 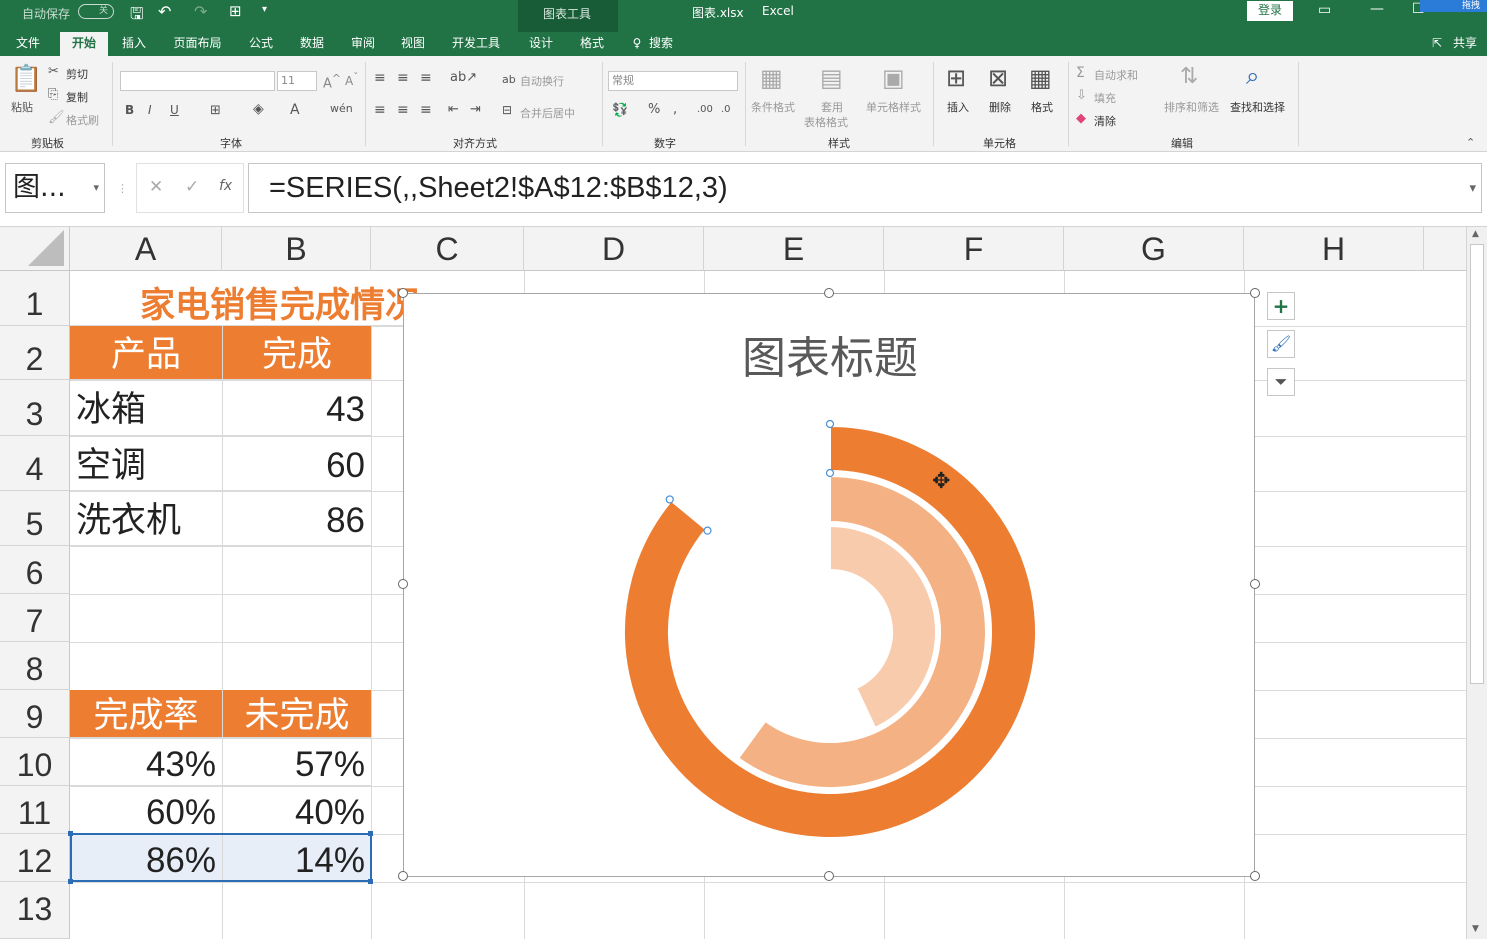 What do you see at coordinates (296, 249) in the screenshot?
I see `column-header-b: B` at bounding box center [296, 249].